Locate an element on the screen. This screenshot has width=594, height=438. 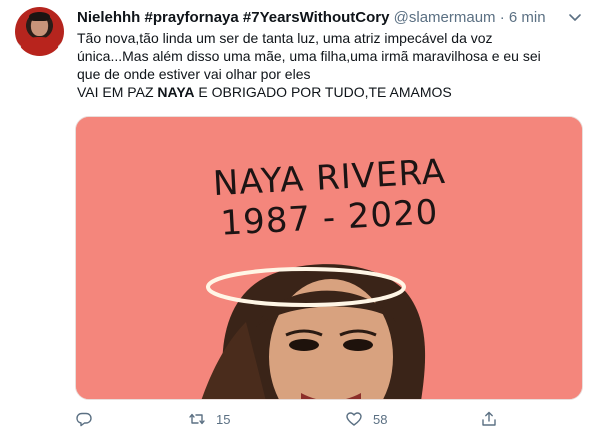
tweet-text-segment: VAI EM PAZ is located at coordinates (117, 92).